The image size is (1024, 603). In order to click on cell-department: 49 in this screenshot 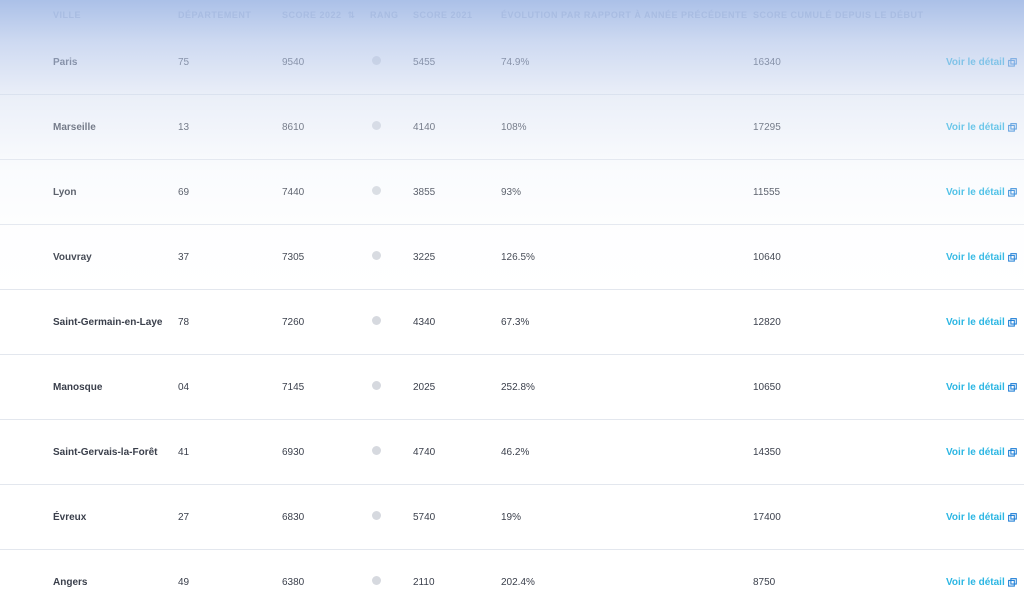, I will do `click(230, 576)`.